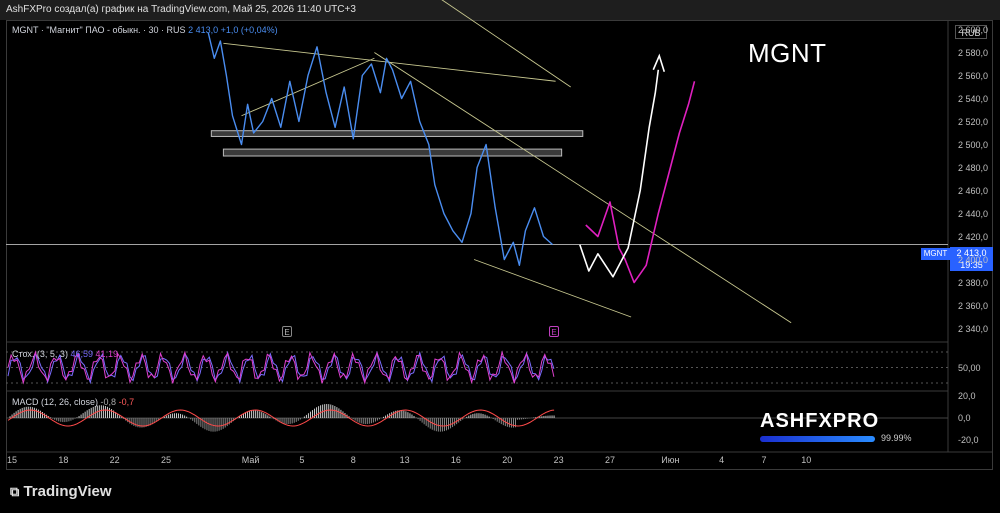  Describe the element at coordinates (203, 30) in the screenshot. I see `legend-price: 2 413,0` at that location.